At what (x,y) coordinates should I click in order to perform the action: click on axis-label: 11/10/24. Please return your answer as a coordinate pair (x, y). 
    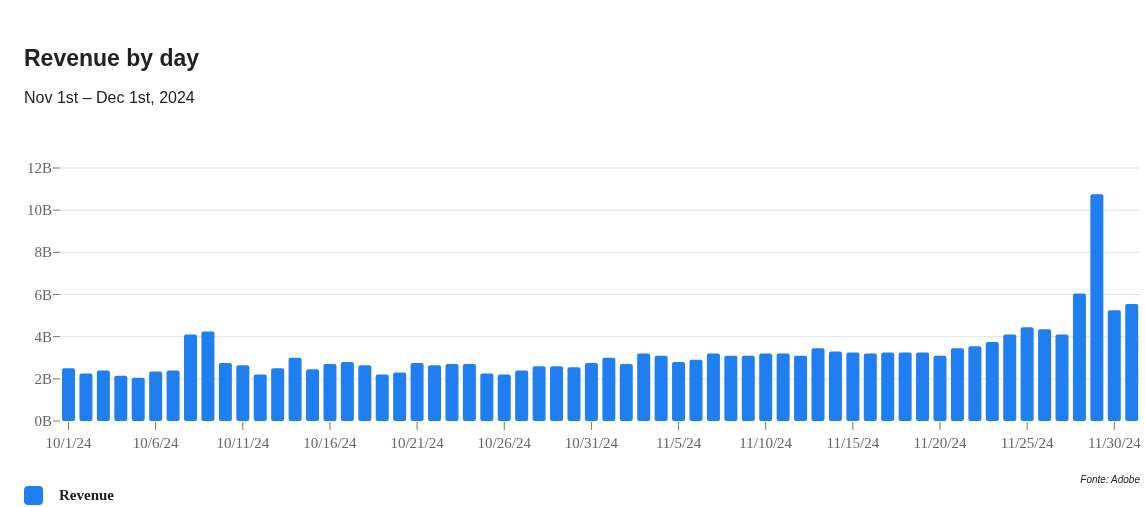
    Looking at the image, I should click on (766, 443).